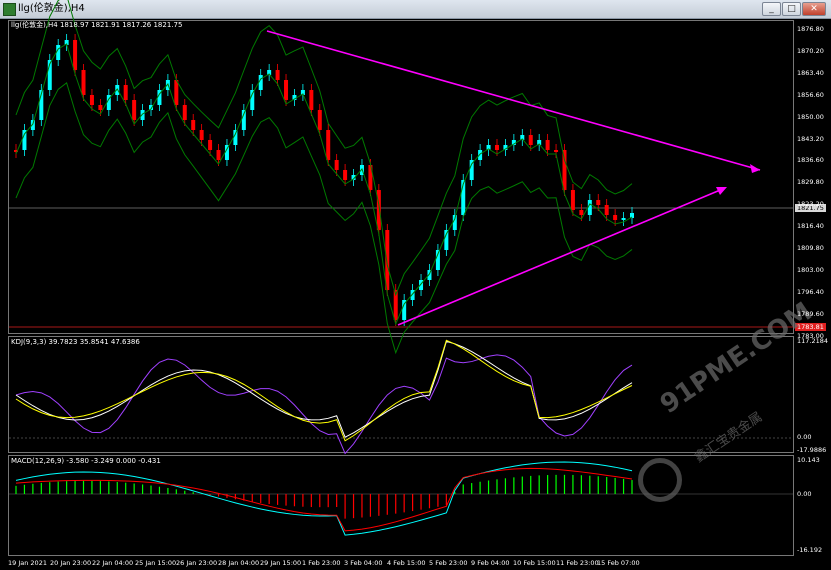  Describe the element at coordinates (804, 437) in the screenshot. I see `kdj-axis-zero: 0.00` at that location.